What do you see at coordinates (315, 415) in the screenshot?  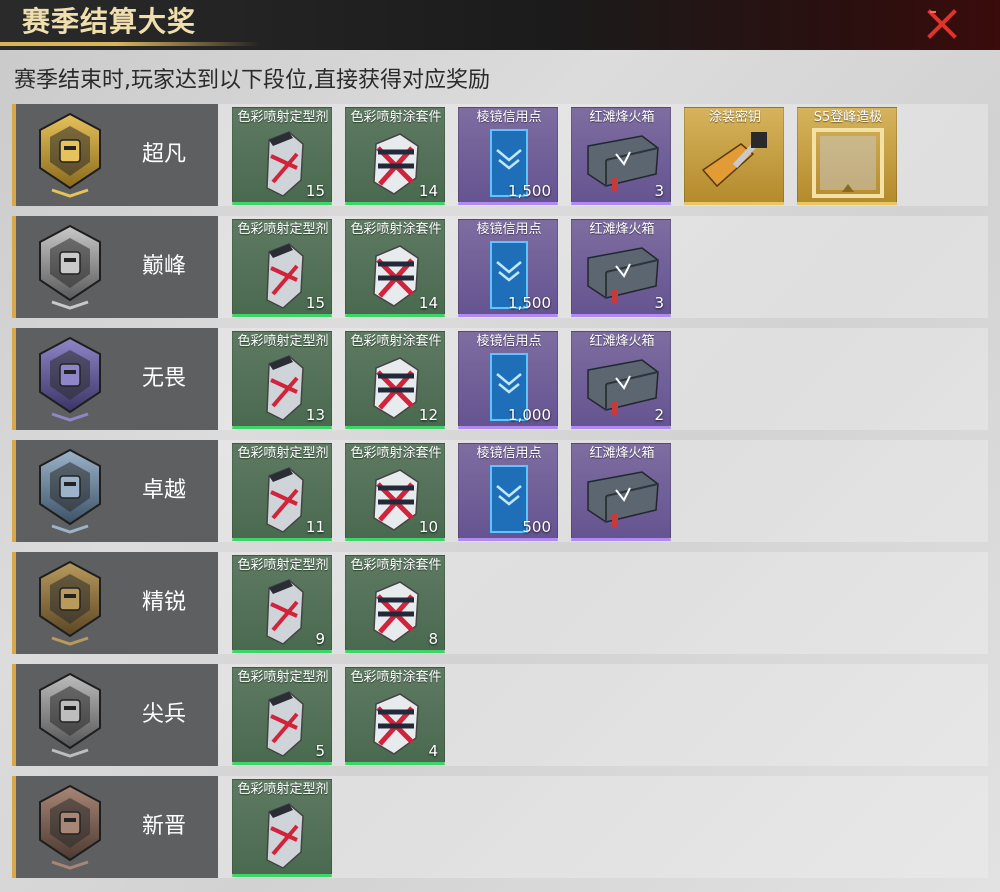 I see `reward-count: 13` at bounding box center [315, 415].